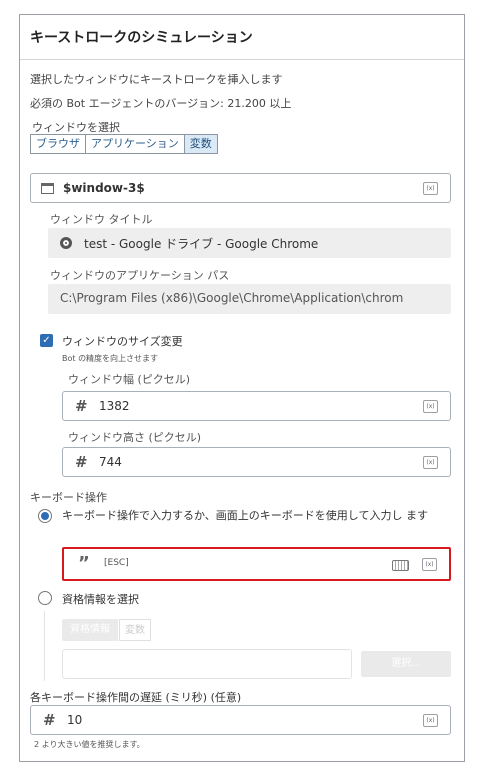 The image size is (480, 778). What do you see at coordinates (129, 379) in the screenshot?
I see `window-width-label: ウィンドウ幅 (ピクセル)` at bounding box center [129, 379].